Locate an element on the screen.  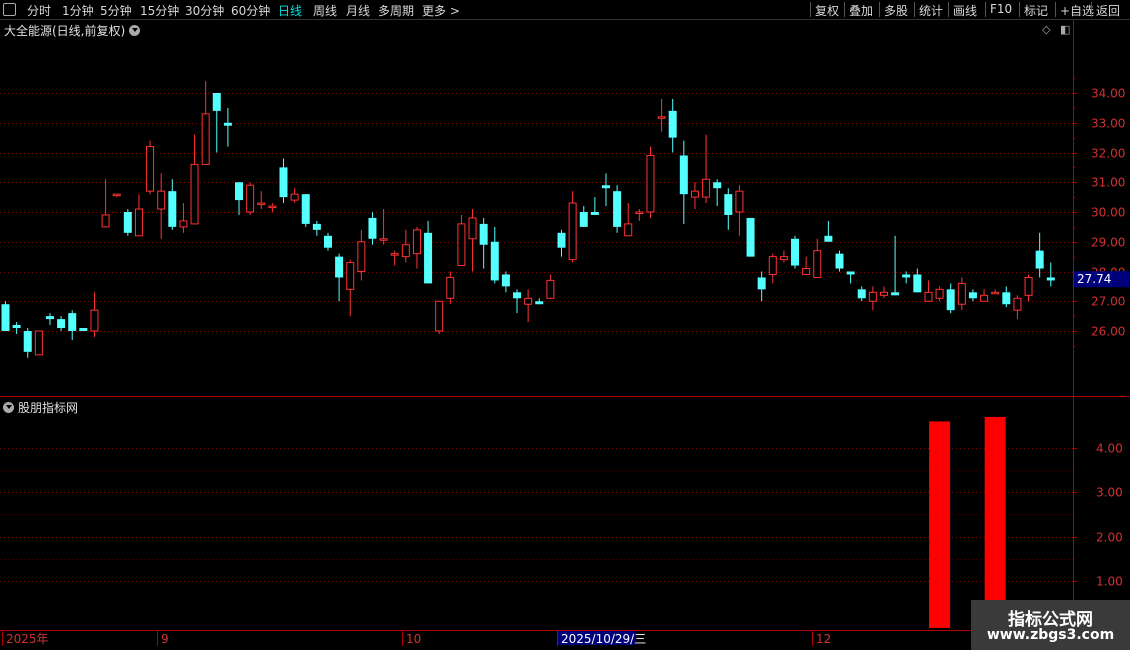
indicator-tick-label: 4.00 is located at coordinates (1109, 449).